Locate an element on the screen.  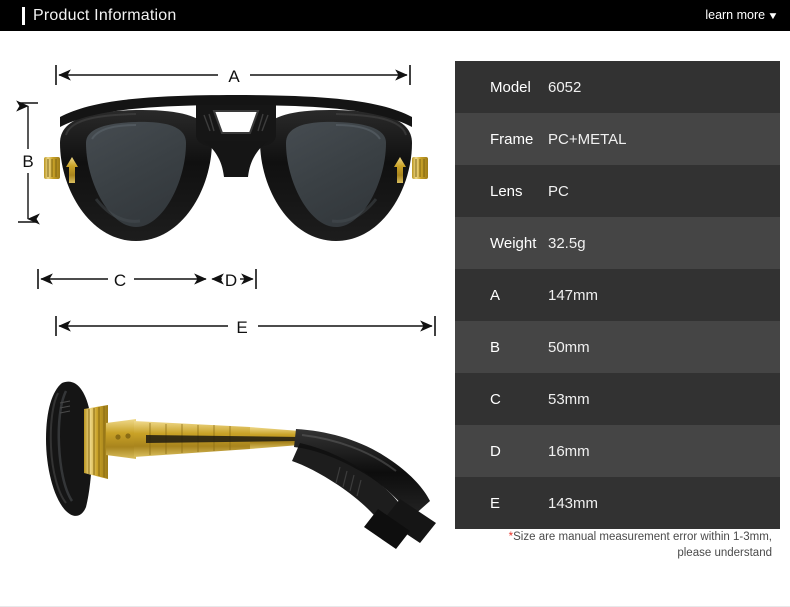
table-row: B 50mm is located at coordinates (617, 347).